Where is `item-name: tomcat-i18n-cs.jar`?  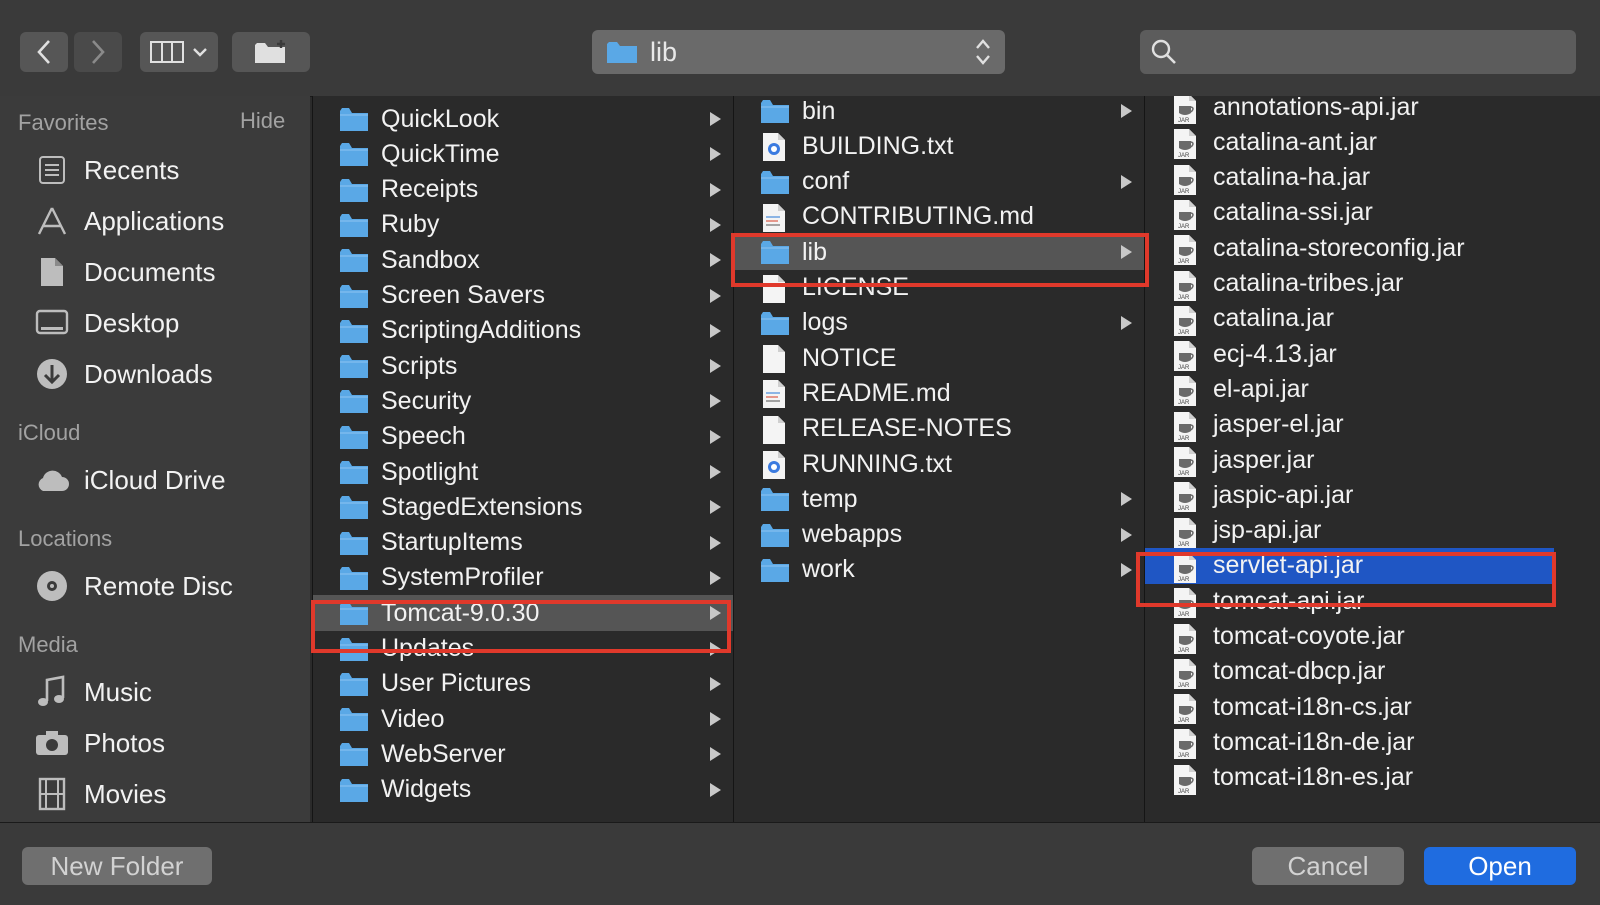
item-name: tomcat-i18n-cs.jar is located at coordinates (1312, 706).